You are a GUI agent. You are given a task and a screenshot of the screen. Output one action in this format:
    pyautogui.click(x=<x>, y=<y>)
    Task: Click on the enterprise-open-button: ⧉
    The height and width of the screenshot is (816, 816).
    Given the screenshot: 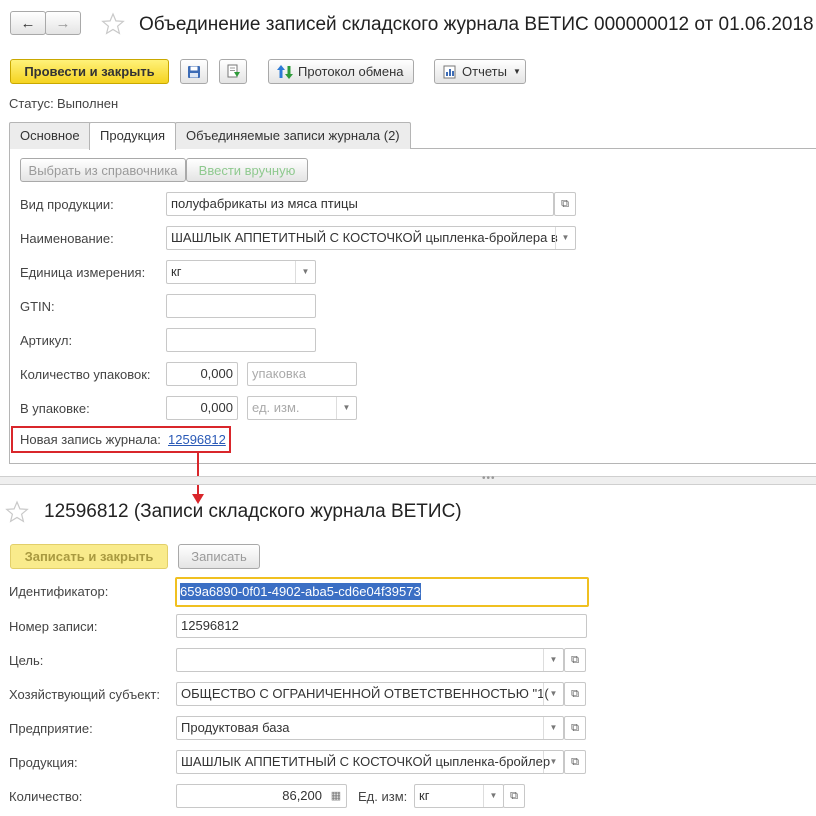 What is the action you would take?
    pyautogui.click(x=575, y=728)
    